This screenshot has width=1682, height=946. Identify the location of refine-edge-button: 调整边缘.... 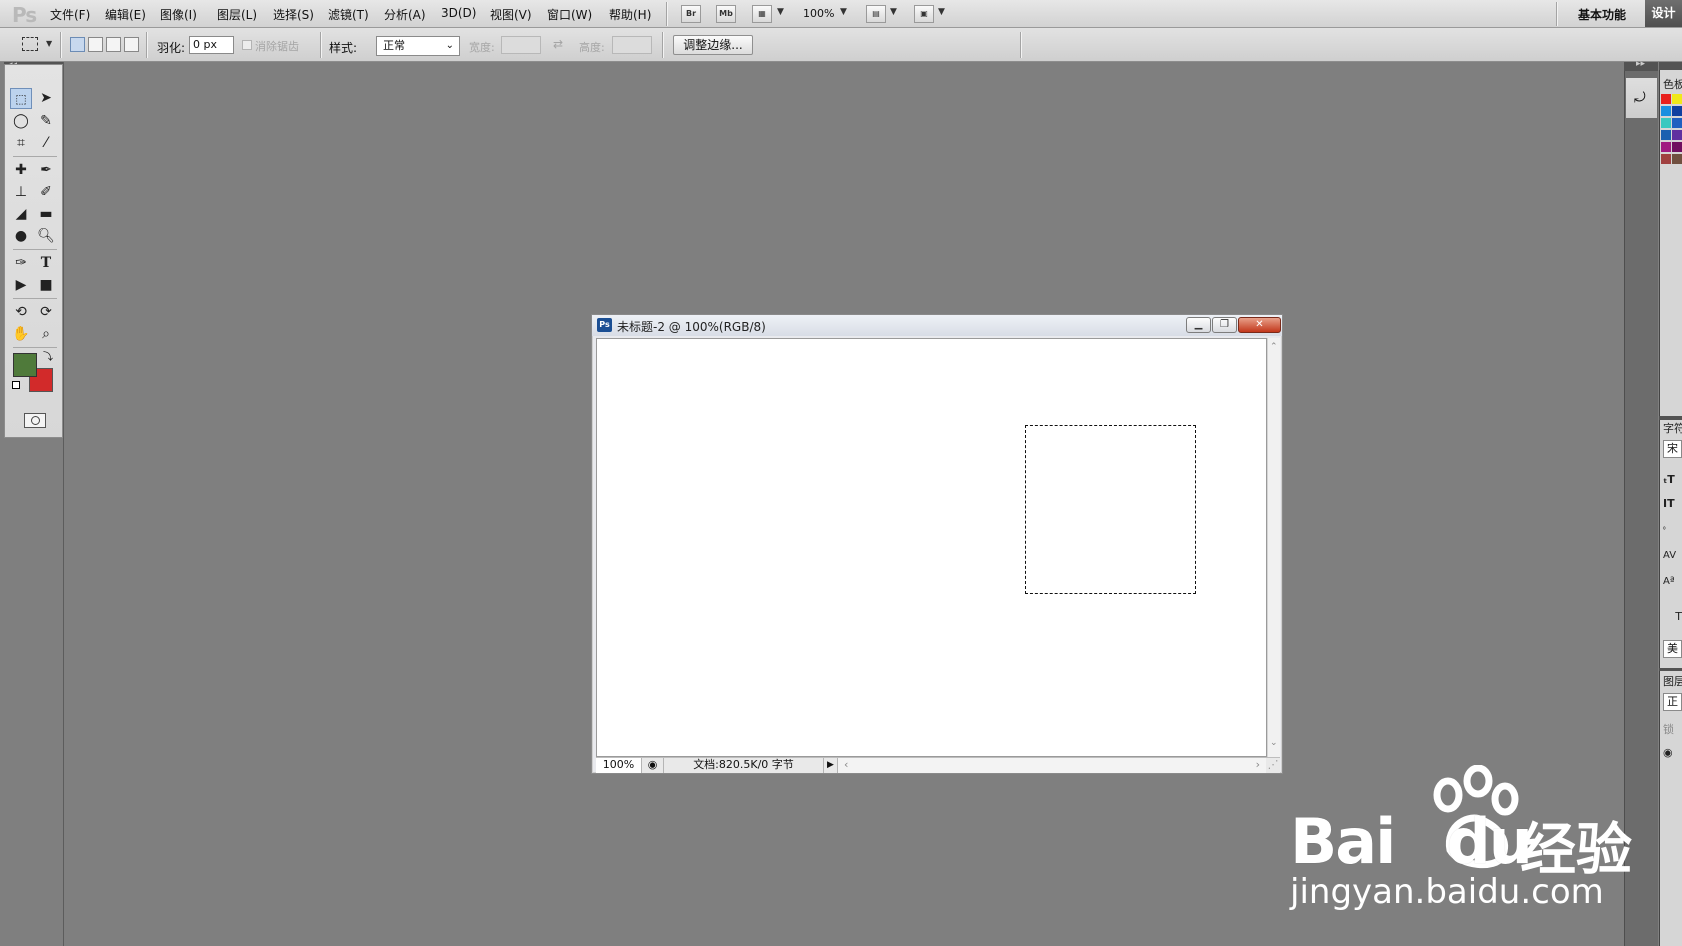
(713, 45).